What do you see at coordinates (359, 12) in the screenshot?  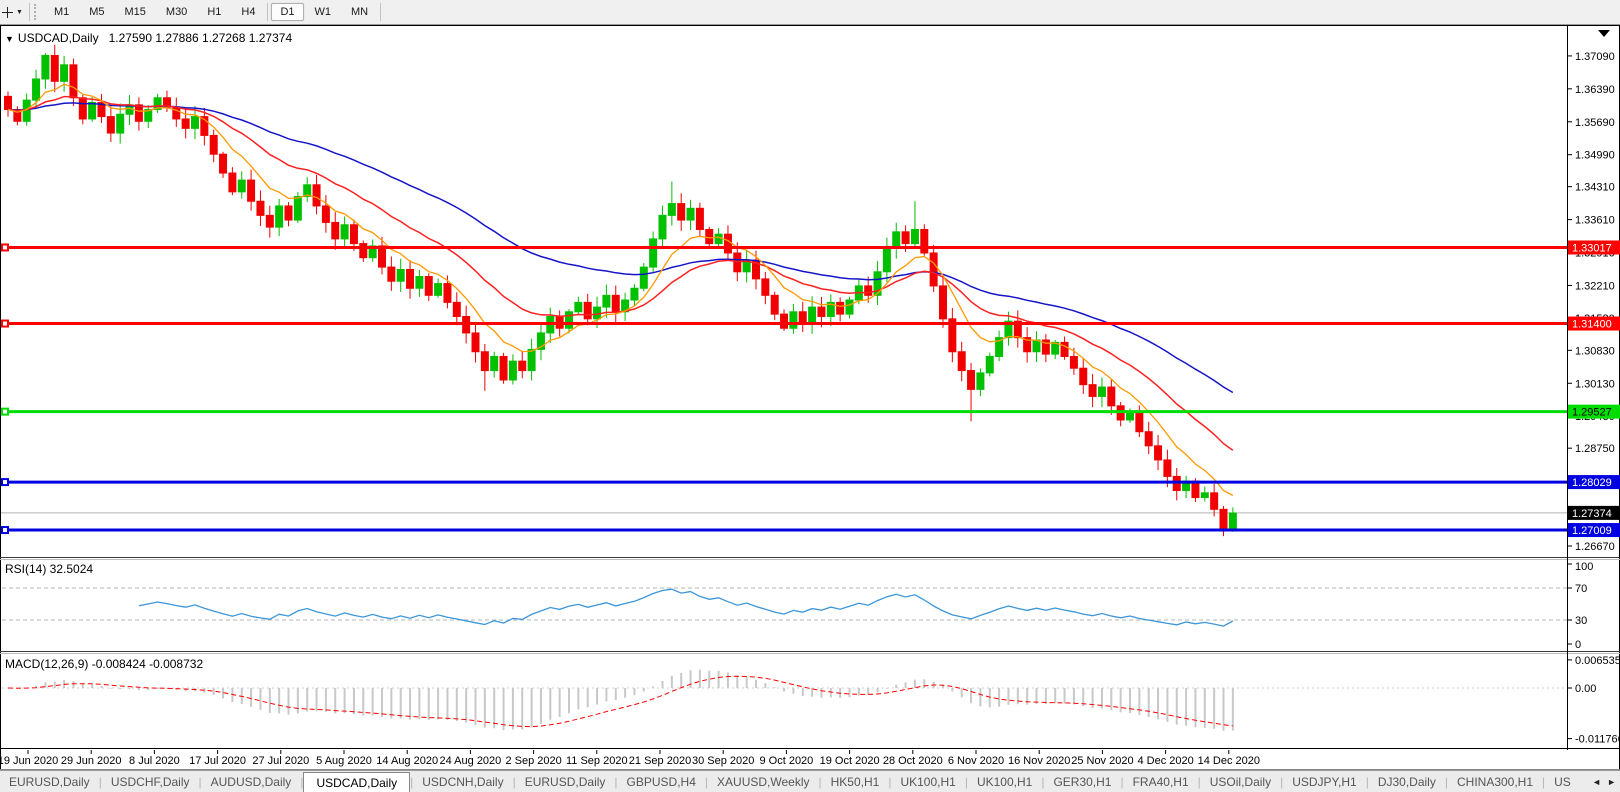 I see `timeframe-MN: MN` at bounding box center [359, 12].